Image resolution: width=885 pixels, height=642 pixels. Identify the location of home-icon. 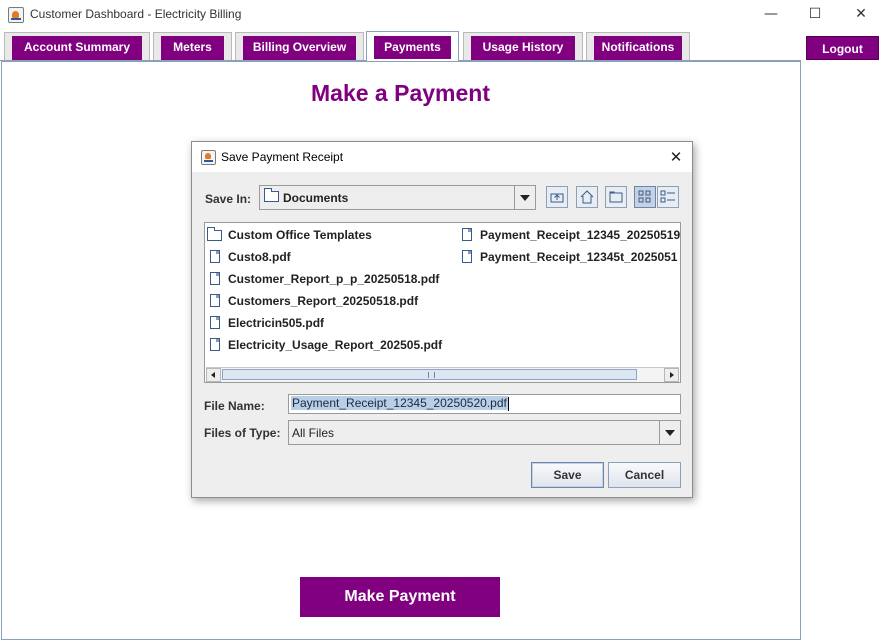
(587, 197).